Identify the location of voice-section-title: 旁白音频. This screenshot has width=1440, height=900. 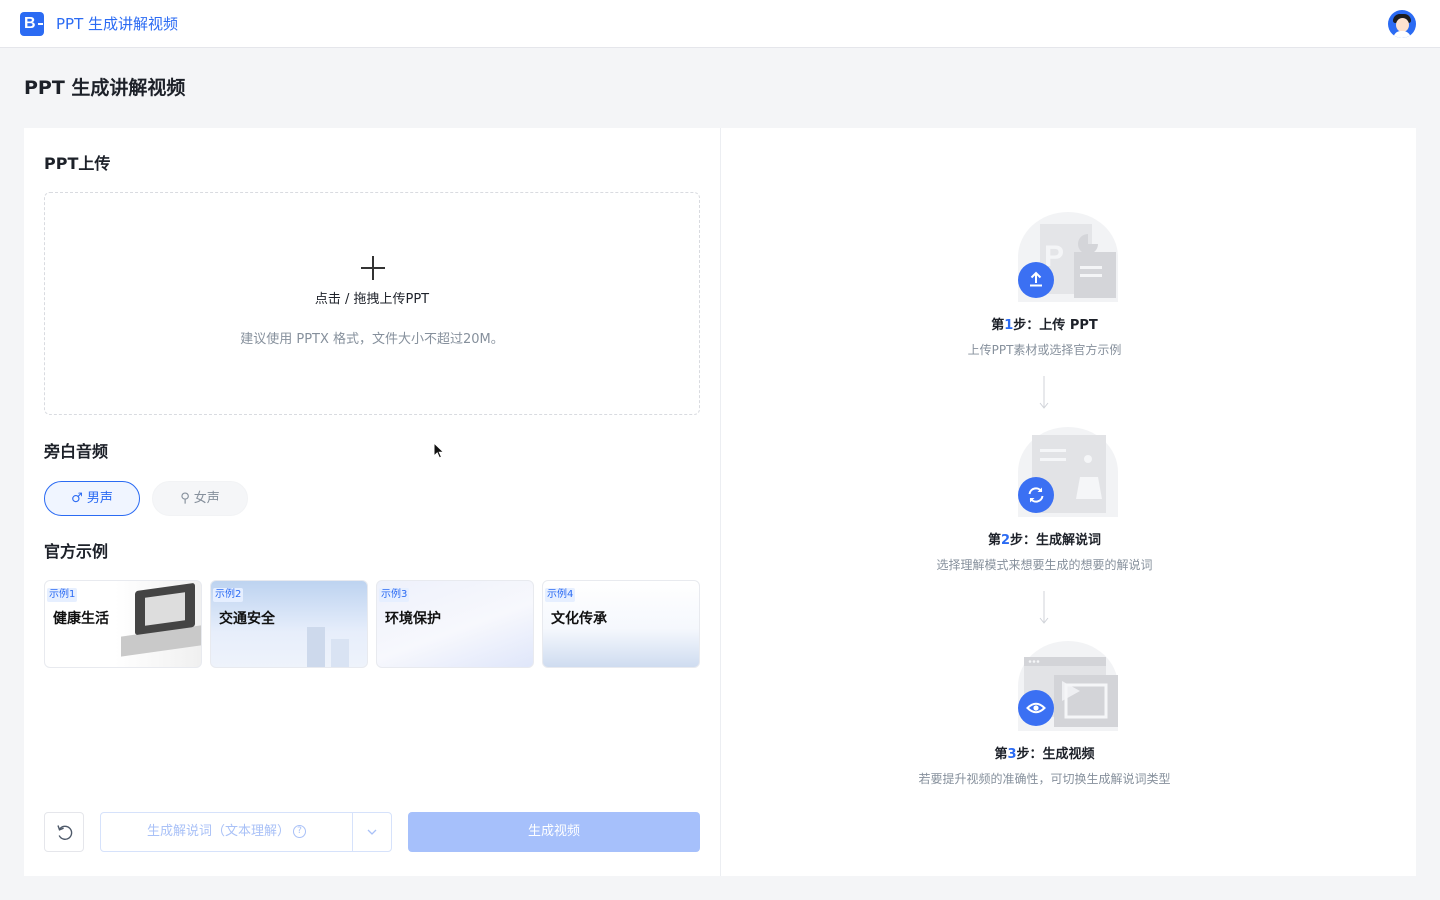
(76, 451).